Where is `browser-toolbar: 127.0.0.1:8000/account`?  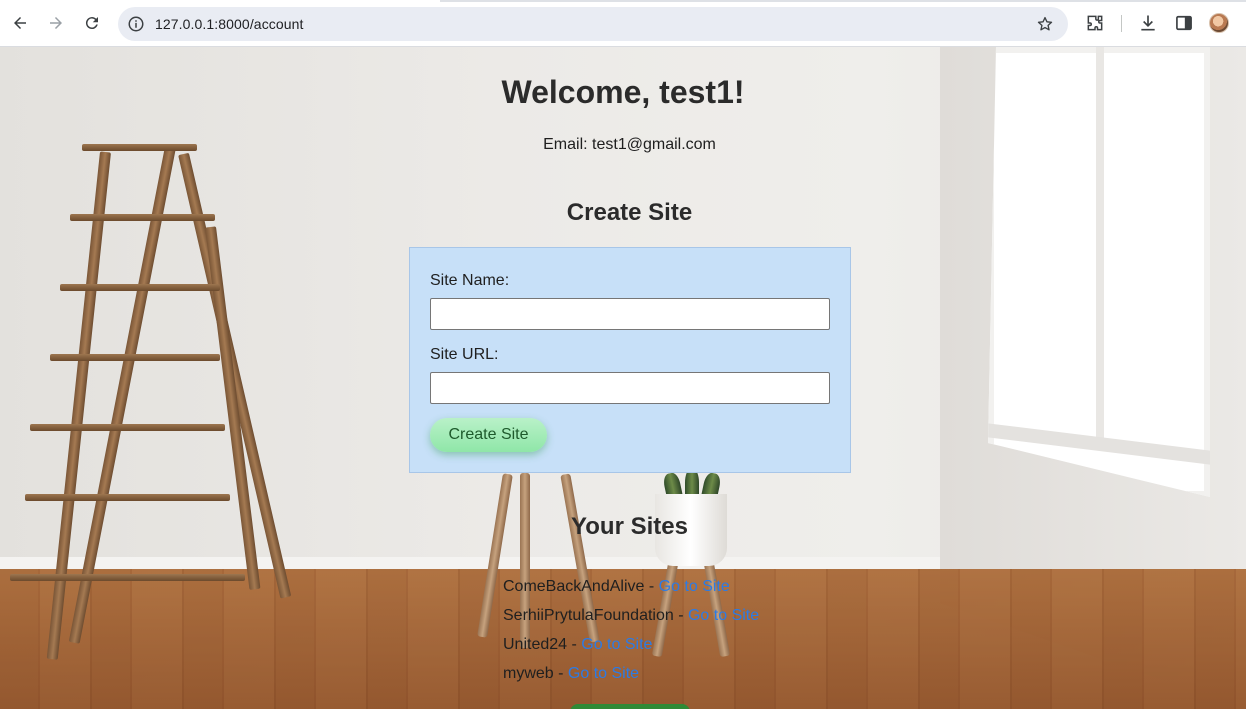
browser-toolbar: 127.0.0.1:8000/account is located at coordinates (623, 23).